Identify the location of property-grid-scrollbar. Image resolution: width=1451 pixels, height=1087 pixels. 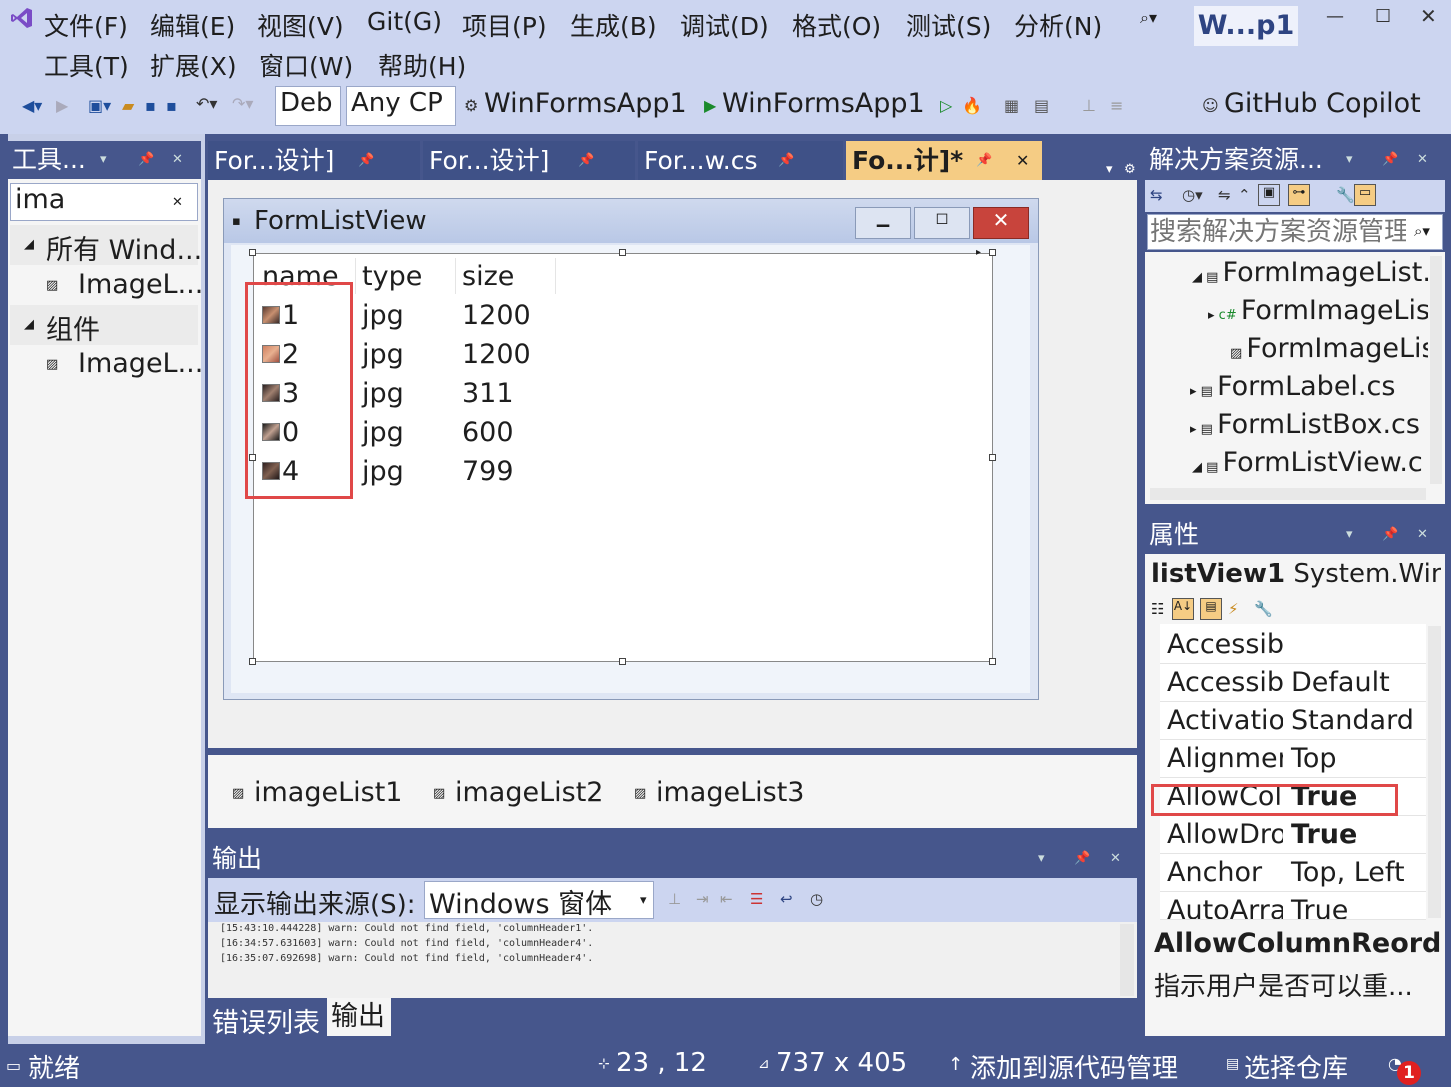
(1434, 772).